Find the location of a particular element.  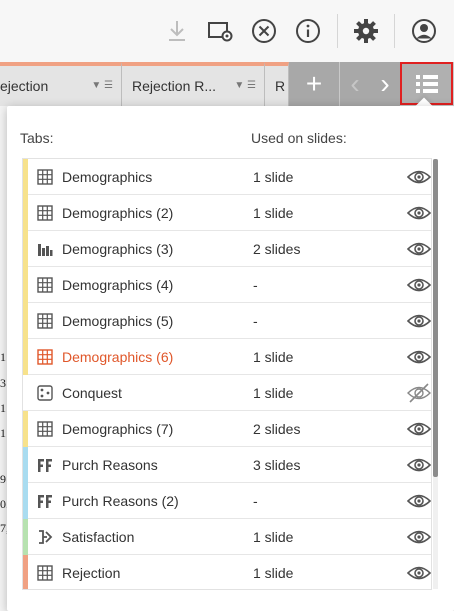

flow-icon is located at coordinates (45, 537).